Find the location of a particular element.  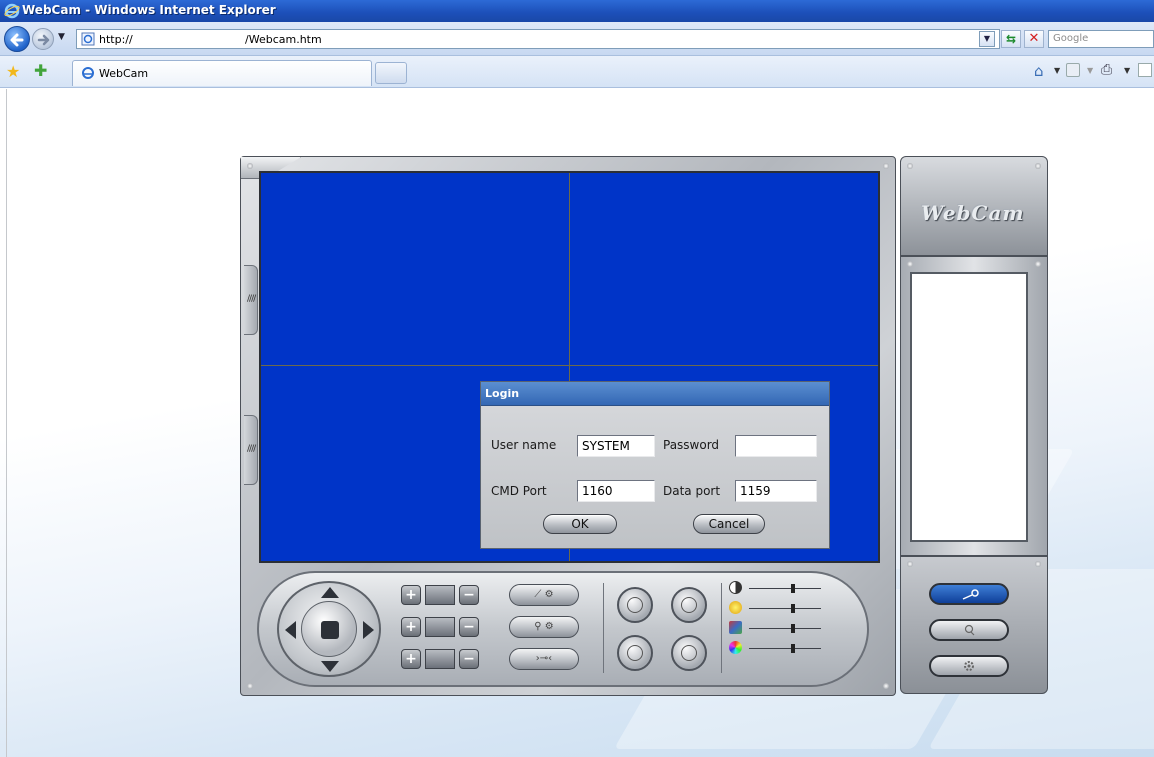

add-favorites-icon: ✚ is located at coordinates (40, 70).